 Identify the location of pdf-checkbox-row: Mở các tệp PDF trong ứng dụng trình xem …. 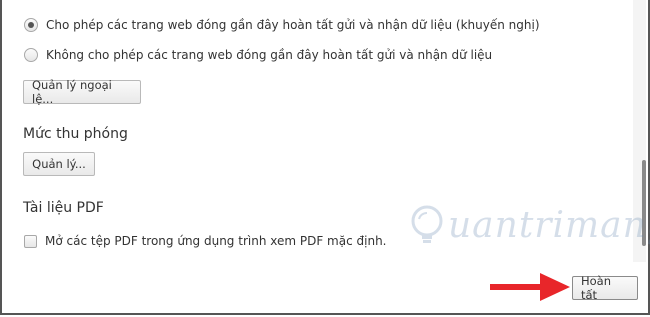
(205, 241).